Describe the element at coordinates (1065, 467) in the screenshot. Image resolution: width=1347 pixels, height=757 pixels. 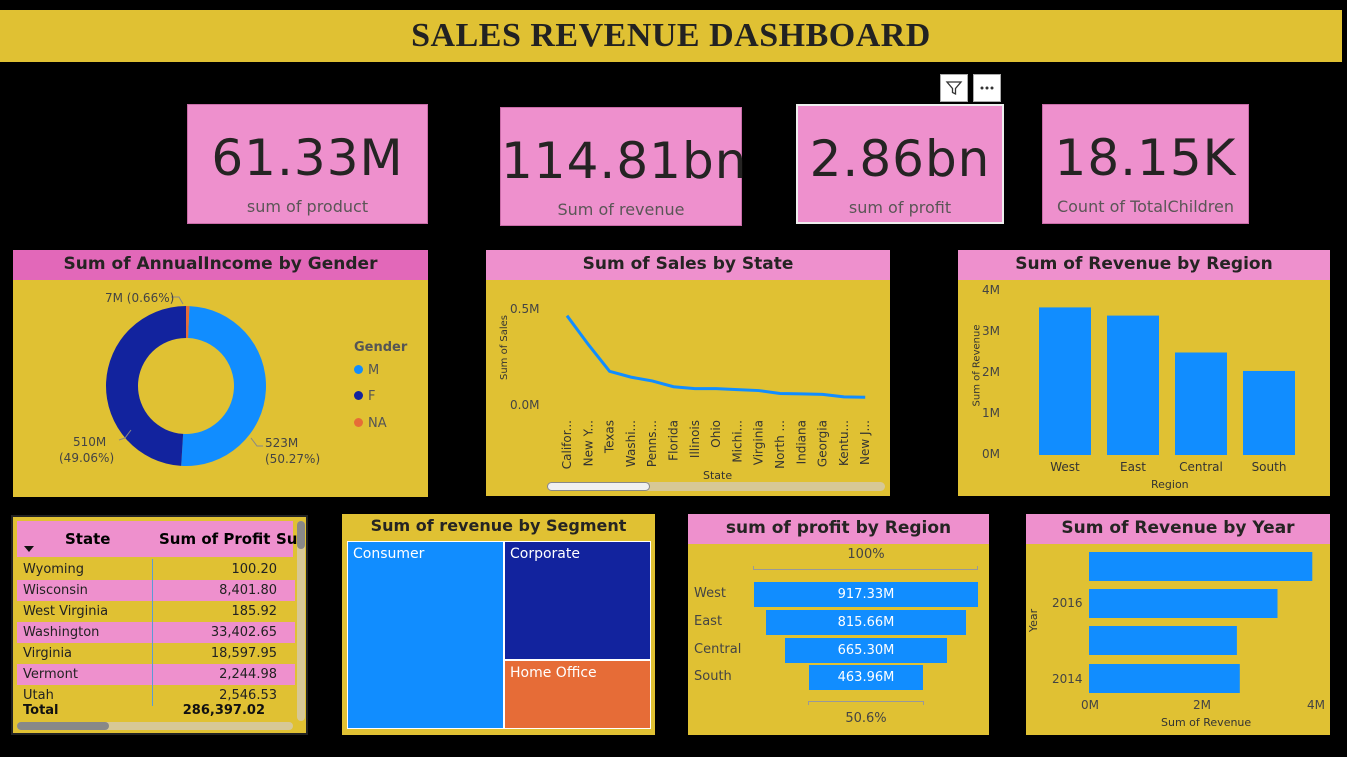
I see `x-tick-label: West` at that location.